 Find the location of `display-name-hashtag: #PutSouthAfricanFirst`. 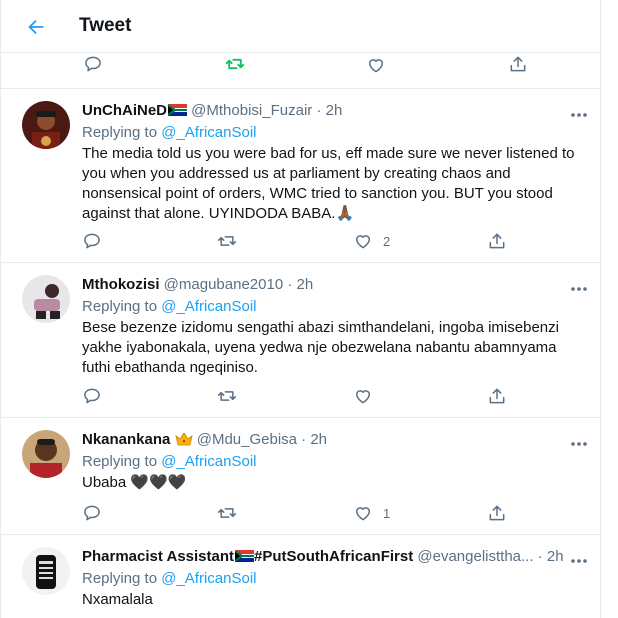

display-name-hashtag: #PutSouthAfricanFirst is located at coordinates (333, 556).